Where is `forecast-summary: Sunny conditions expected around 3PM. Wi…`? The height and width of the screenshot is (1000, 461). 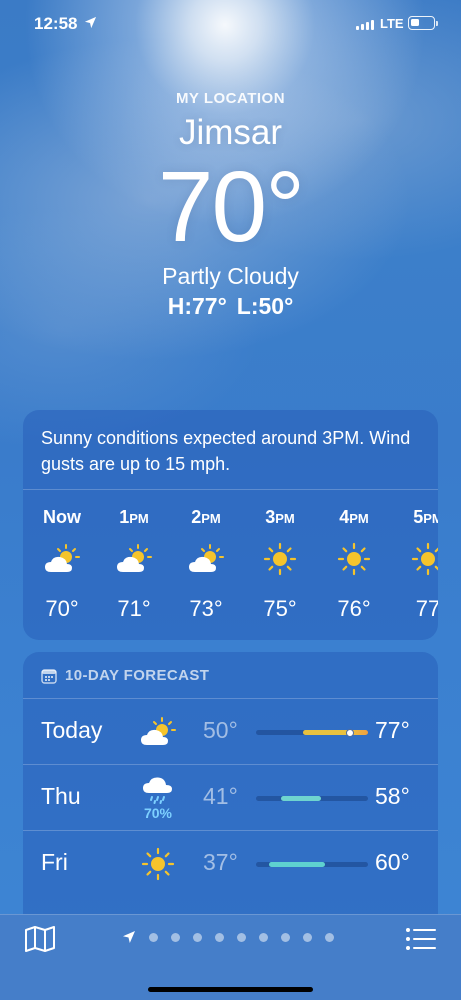 forecast-summary: Sunny conditions expected around 3PM. Wi… is located at coordinates (230, 450).